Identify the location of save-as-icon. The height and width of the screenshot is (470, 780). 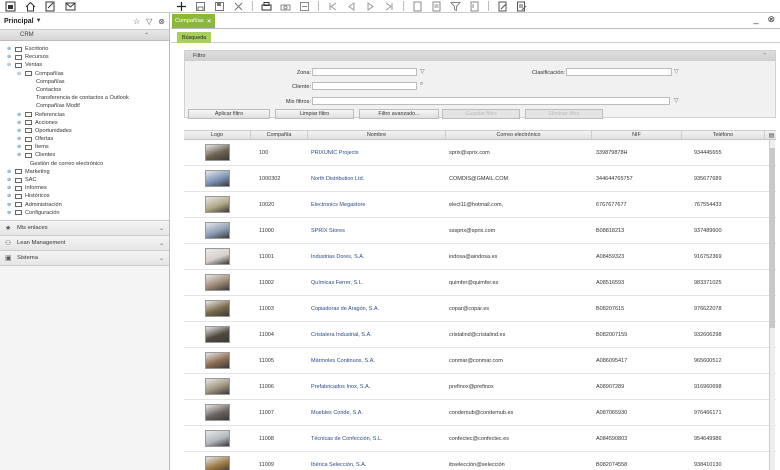
(219, 6).